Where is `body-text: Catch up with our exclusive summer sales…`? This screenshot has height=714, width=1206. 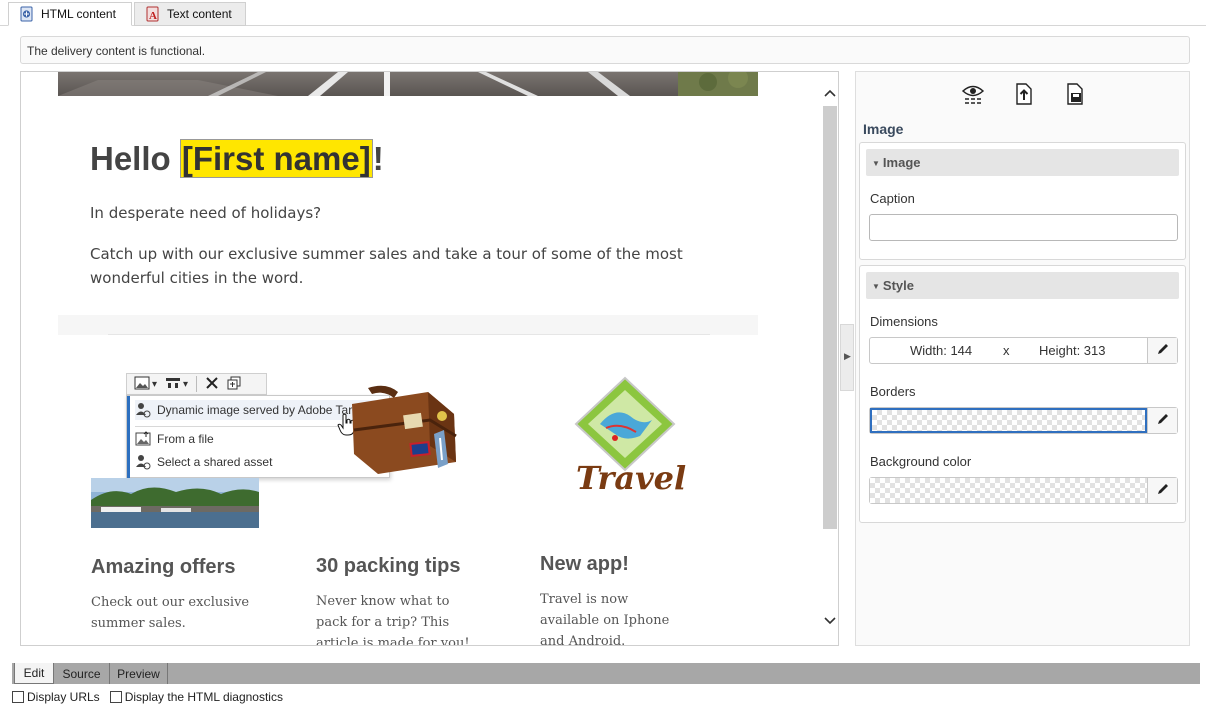 body-text: Catch up with our exclusive summer sales… is located at coordinates (410, 266).